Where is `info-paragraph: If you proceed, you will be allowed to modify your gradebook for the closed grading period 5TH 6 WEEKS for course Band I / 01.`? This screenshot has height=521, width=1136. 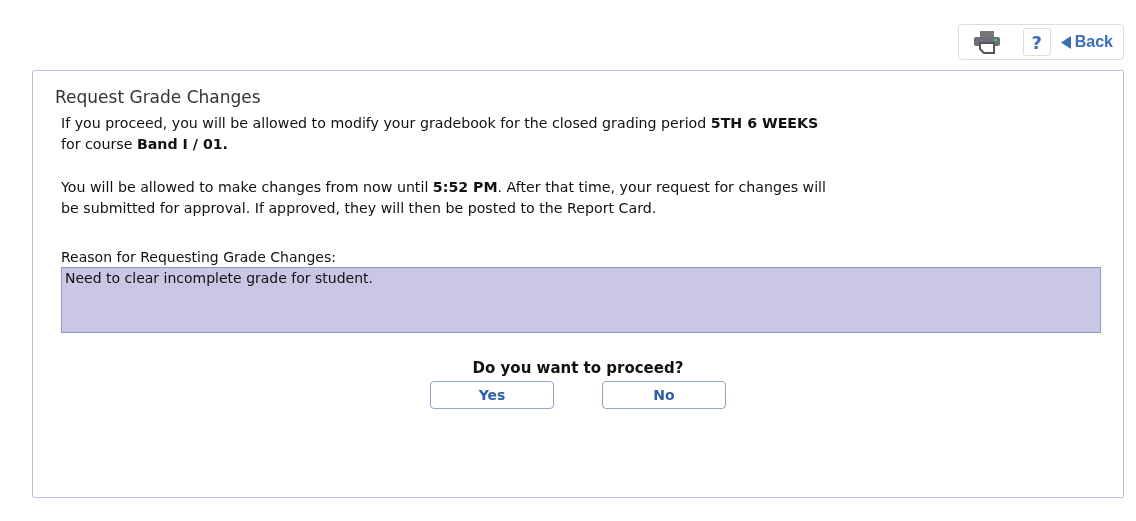 info-paragraph: If you proceed, you will be allowed to modify your gradebook for the closed grading period 5TH 6 WEEKS for course Band I / 01. is located at coordinates (440, 134).